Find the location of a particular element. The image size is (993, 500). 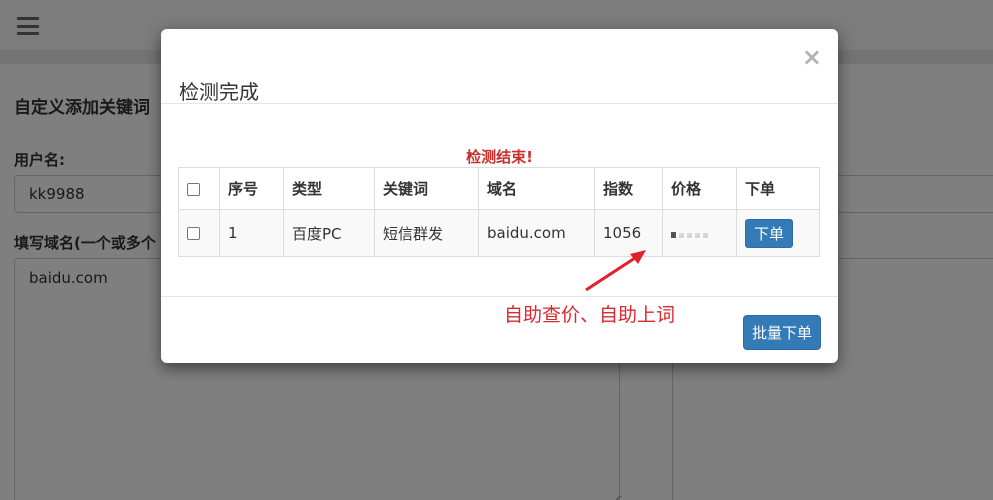

header-divider is located at coordinates (499, 103).